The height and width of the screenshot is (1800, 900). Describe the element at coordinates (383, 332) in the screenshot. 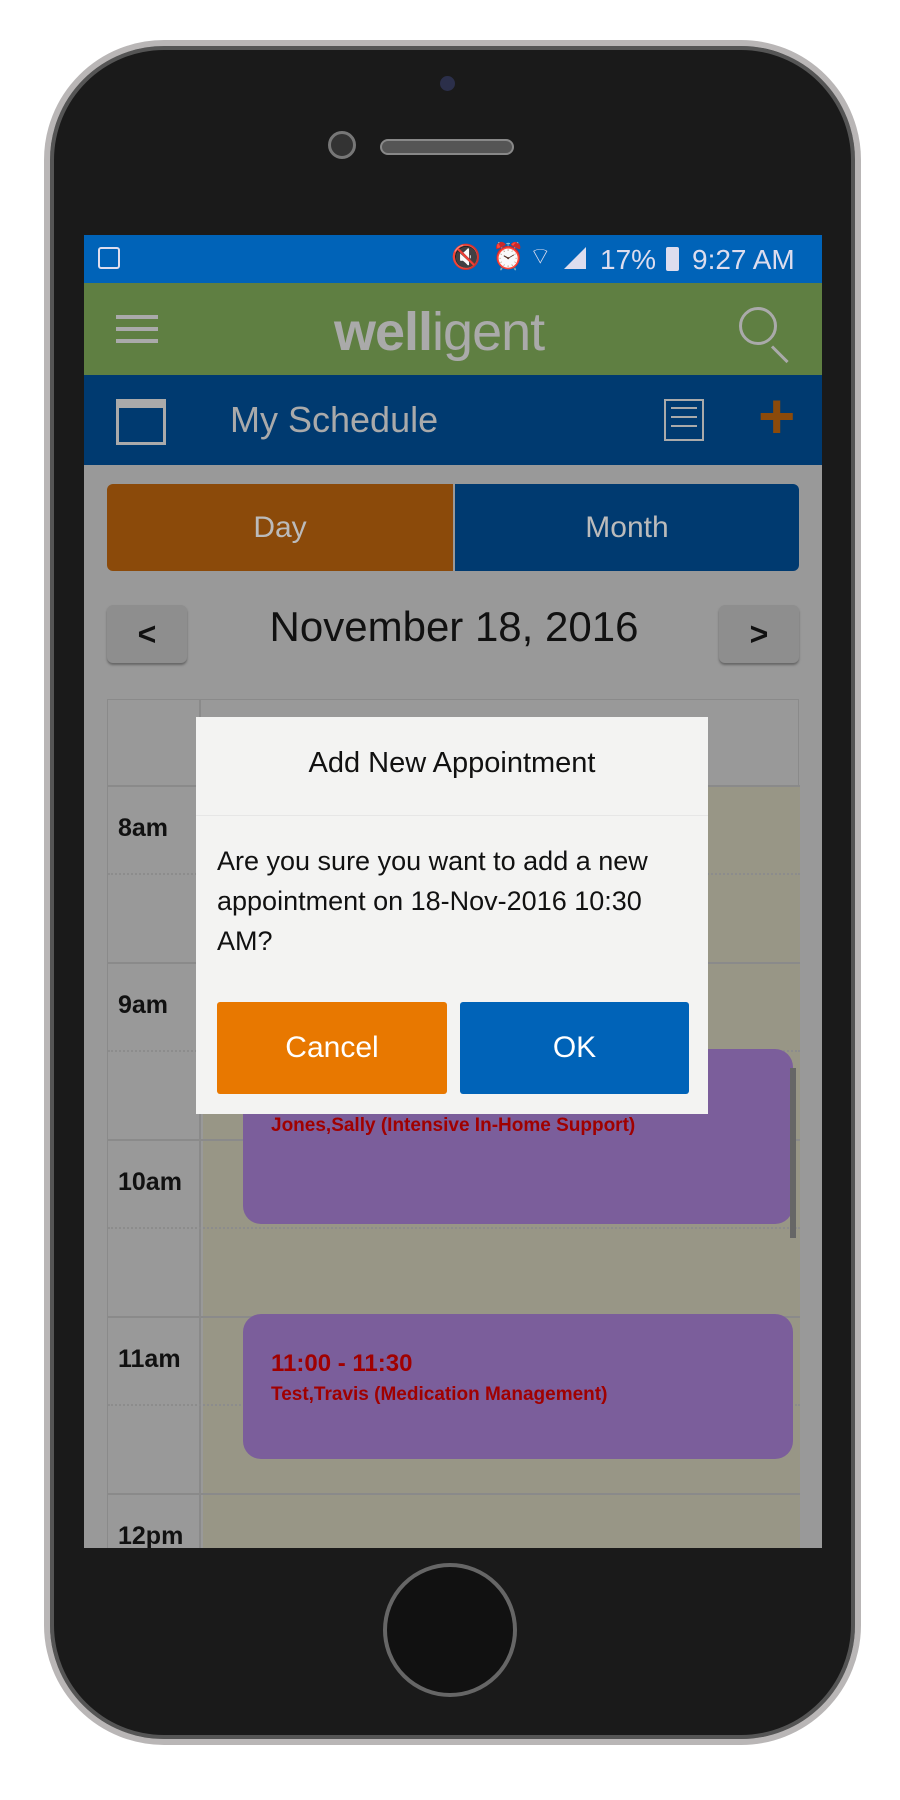

I see `logo-bold: well` at that location.